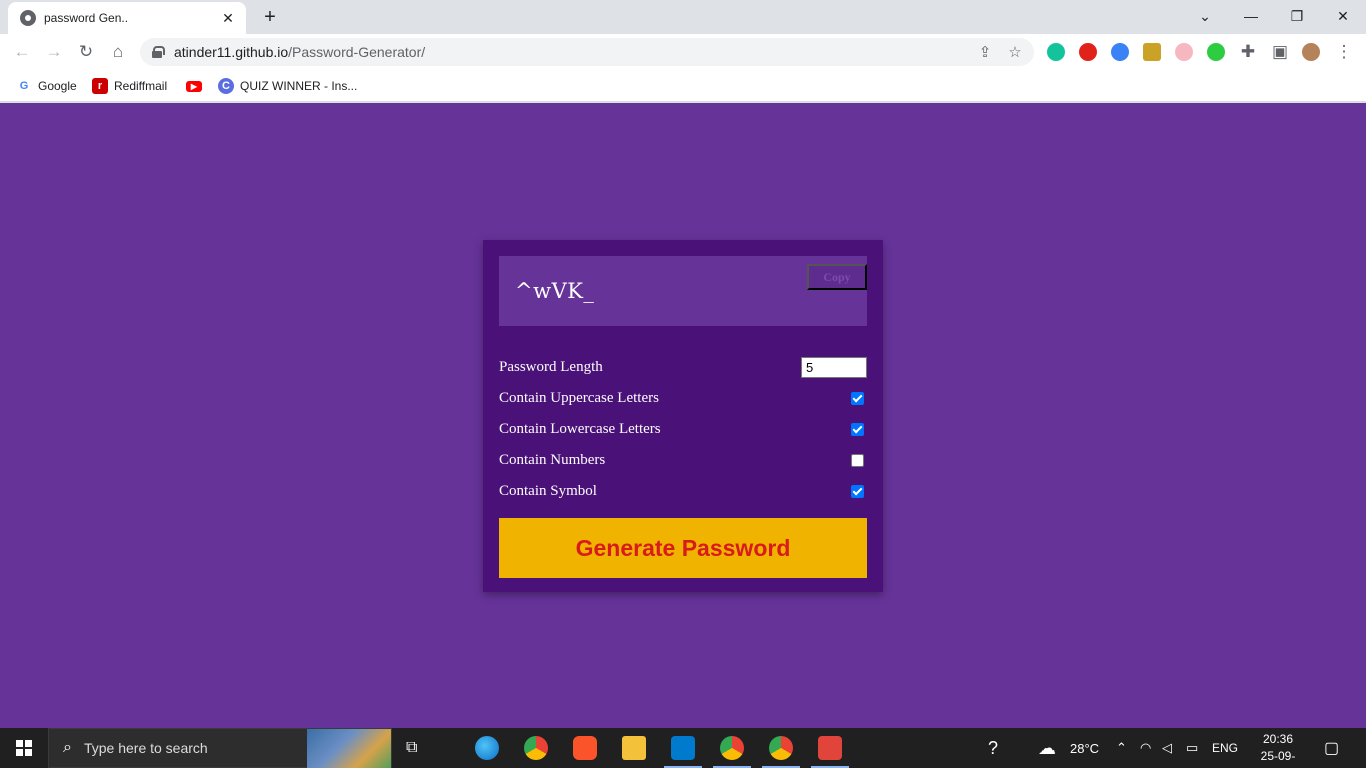 This screenshot has height=768, width=1366. I want to click on menu-kebab-icon: ⋮, so click(1344, 52).